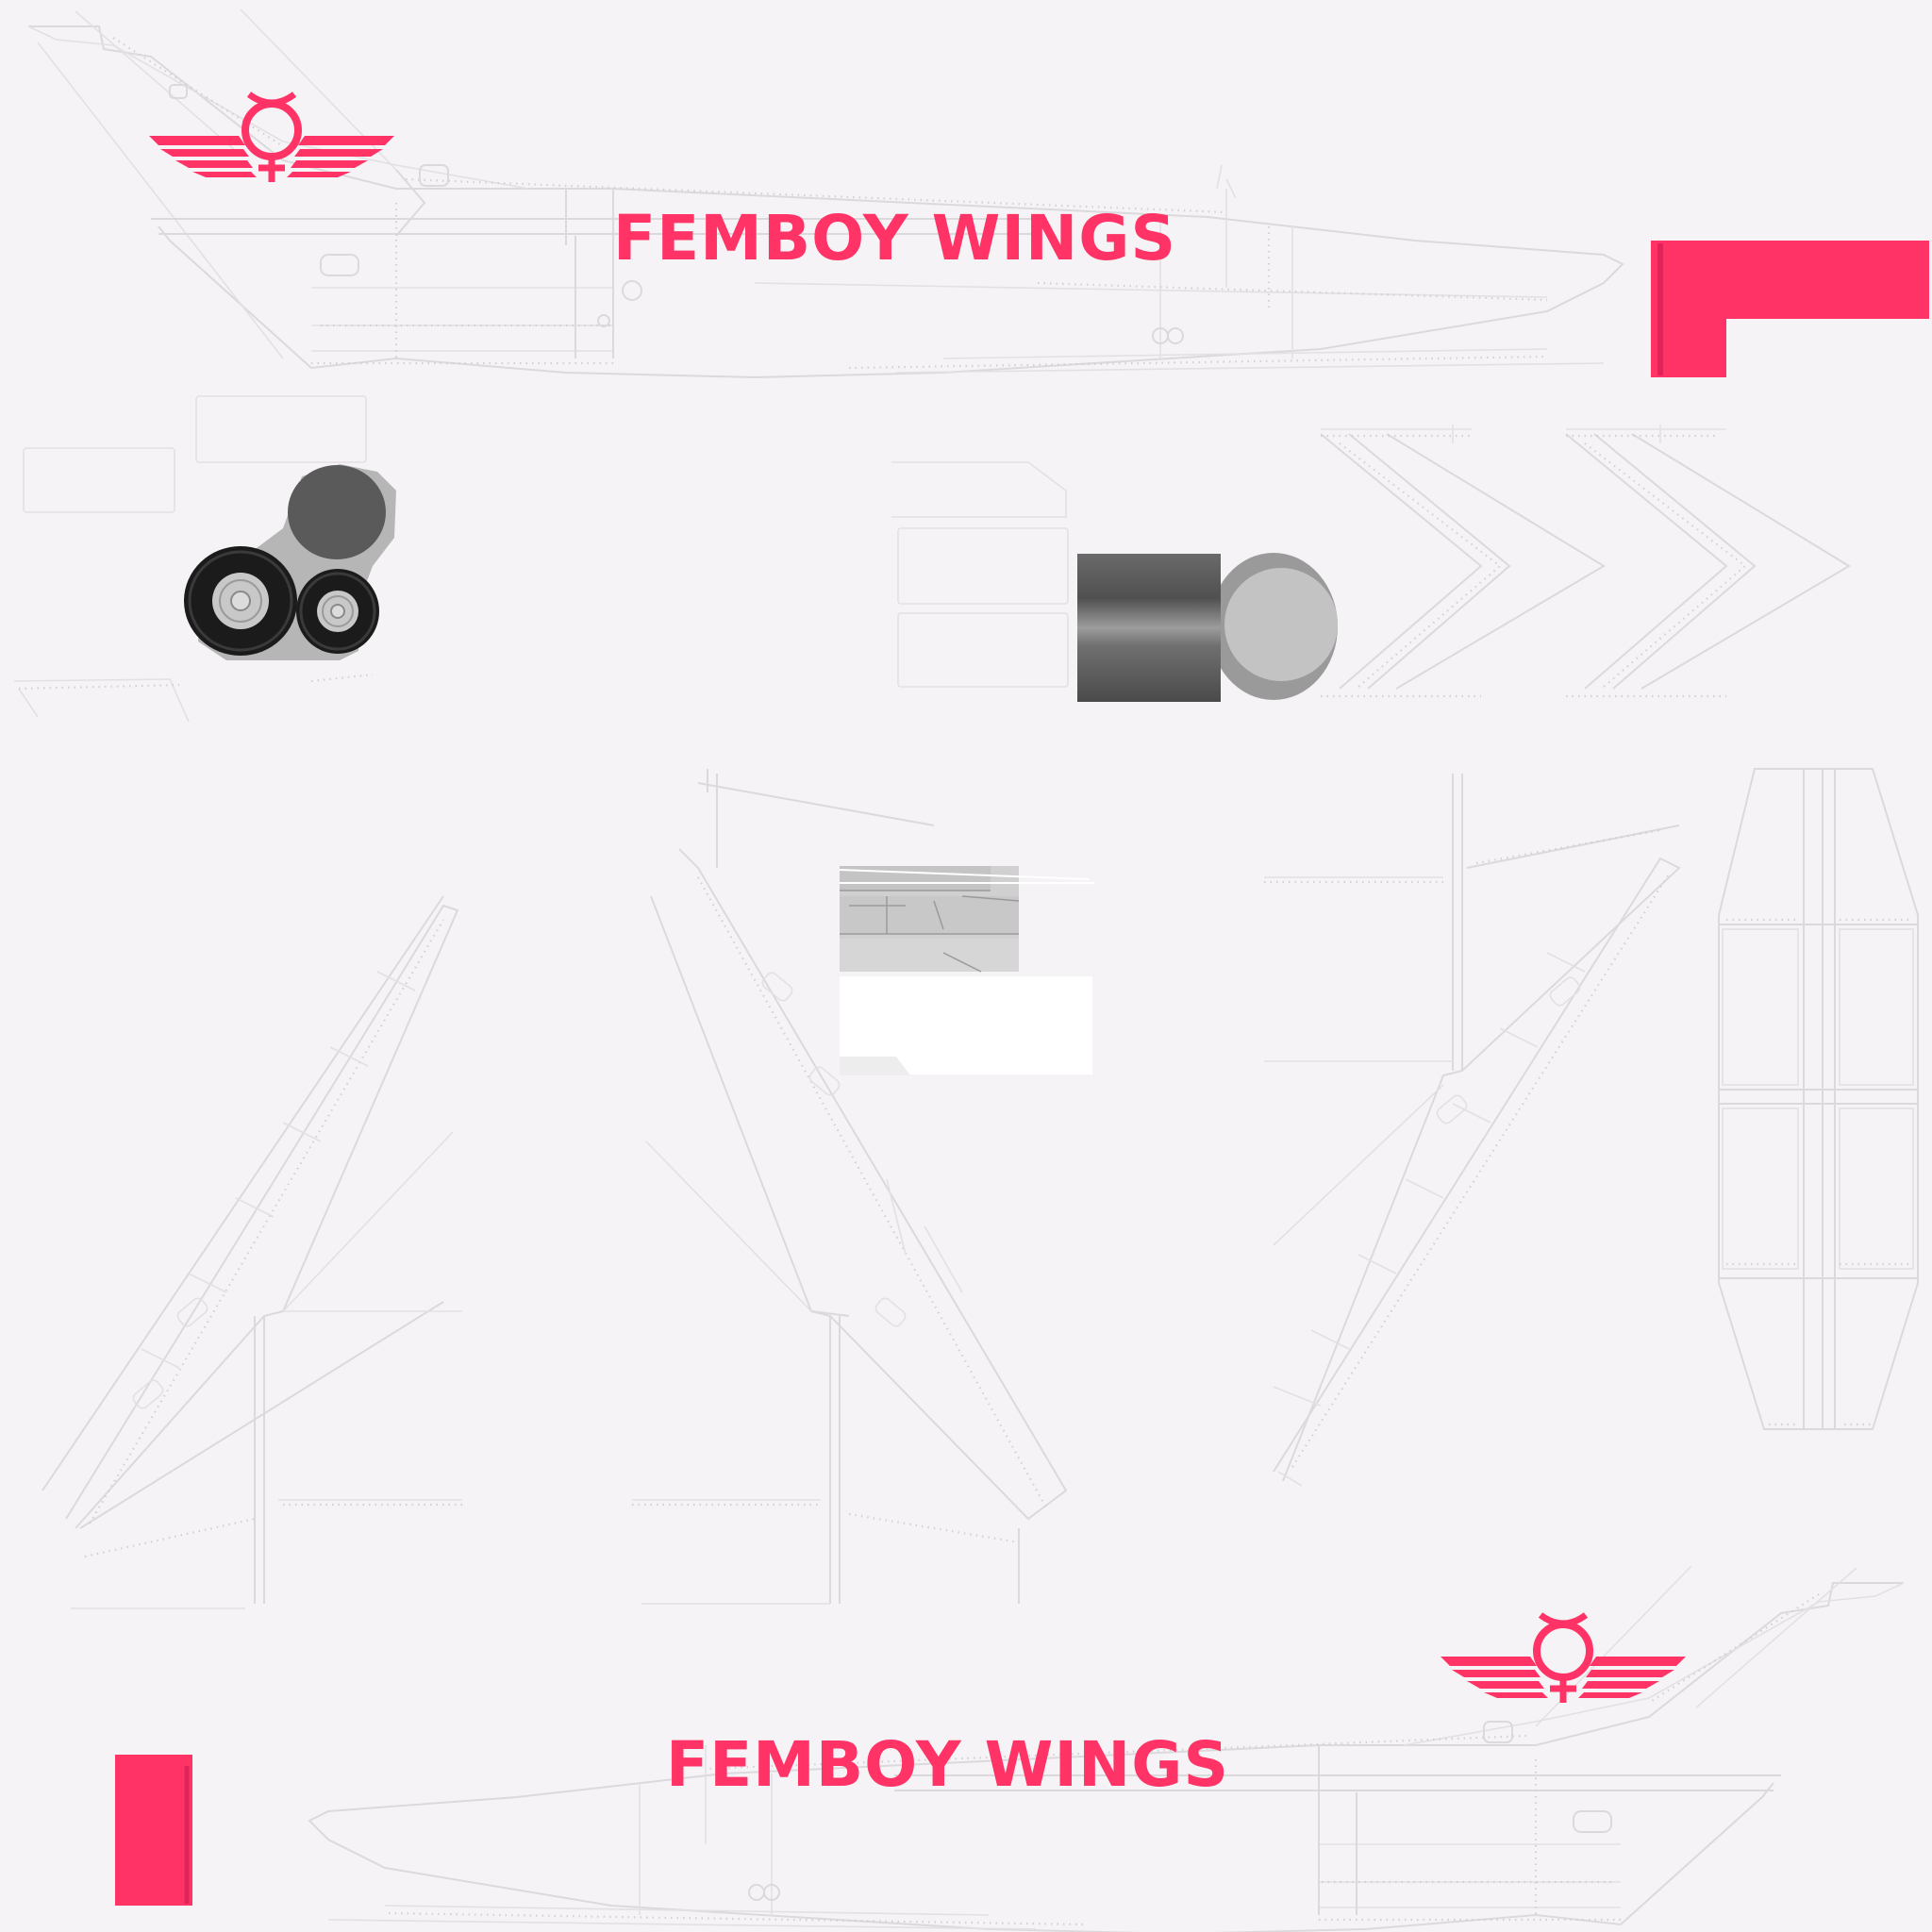 The width and height of the screenshot is (1932, 1932). I want to click on landing-gear-wheels-icon, so click(290, 562).